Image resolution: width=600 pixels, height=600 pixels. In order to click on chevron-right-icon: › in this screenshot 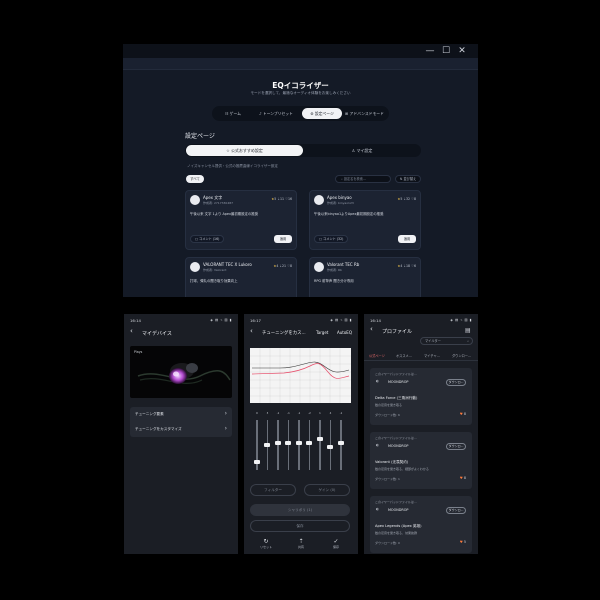, I will do `click(225, 413)`.